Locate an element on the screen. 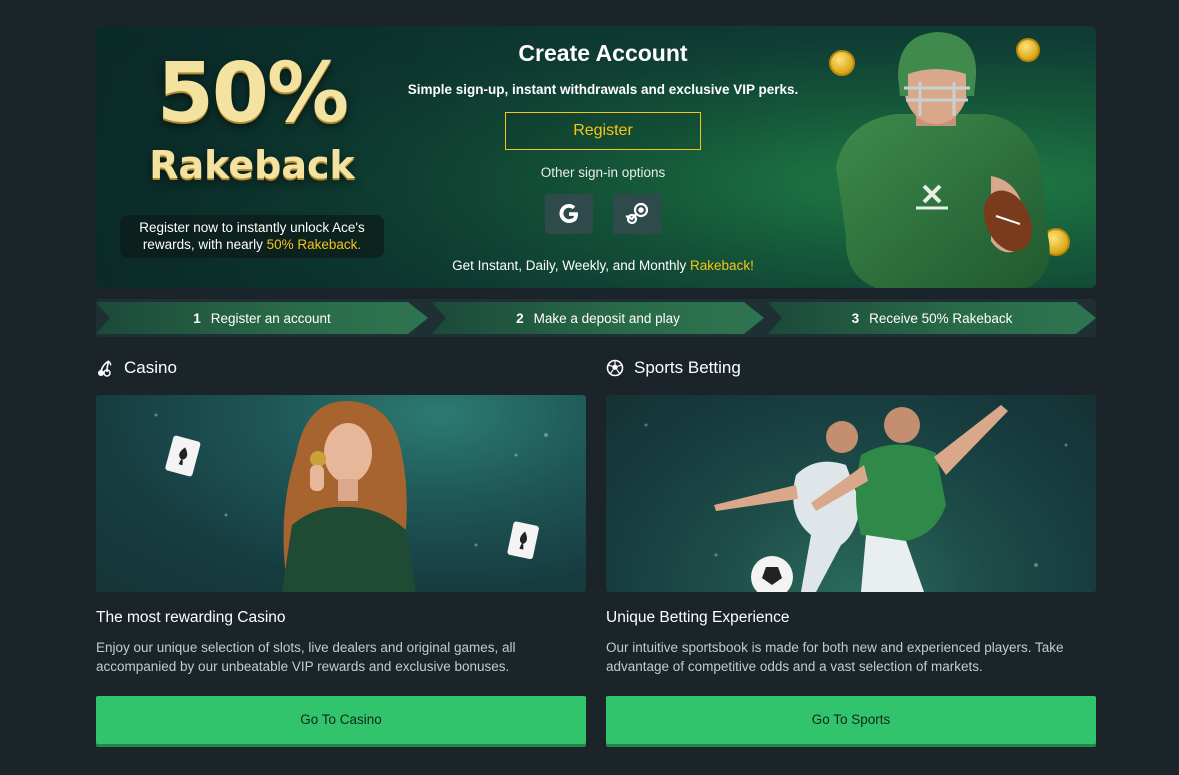 This screenshot has width=1179, height=775. promo-note-line-2: rewards, with nearly is located at coordinates (204, 244).